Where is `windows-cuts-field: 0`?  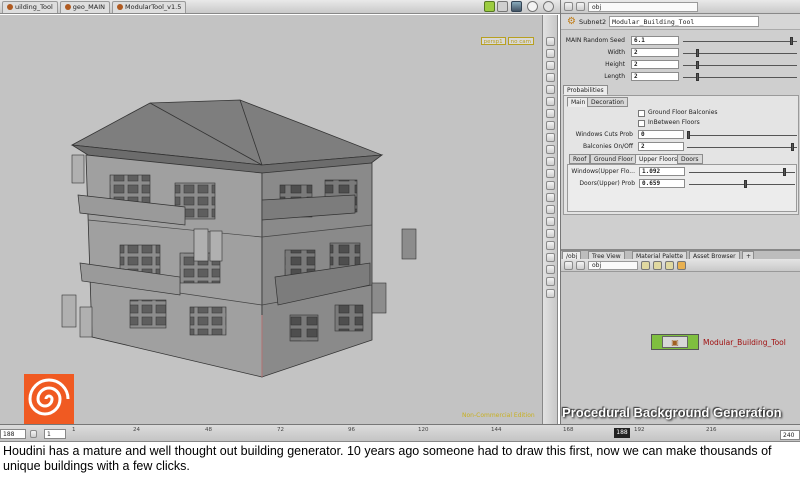
windows-cuts-field: 0 is located at coordinates (661, 134).